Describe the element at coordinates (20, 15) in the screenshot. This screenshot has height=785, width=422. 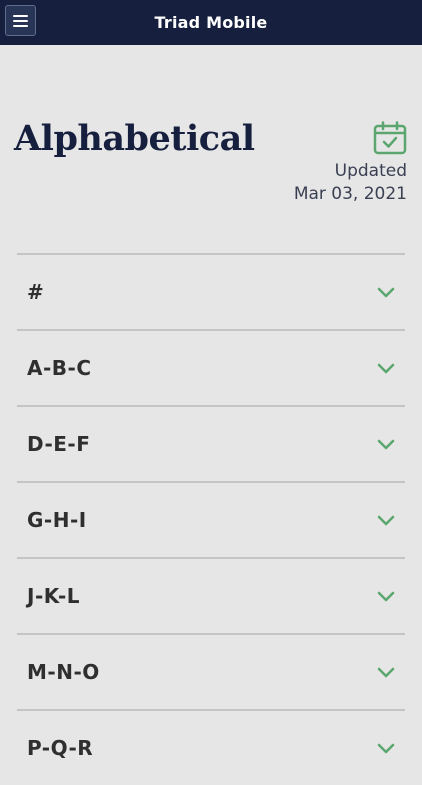
I see `hamburger-menu-icon` at that location.